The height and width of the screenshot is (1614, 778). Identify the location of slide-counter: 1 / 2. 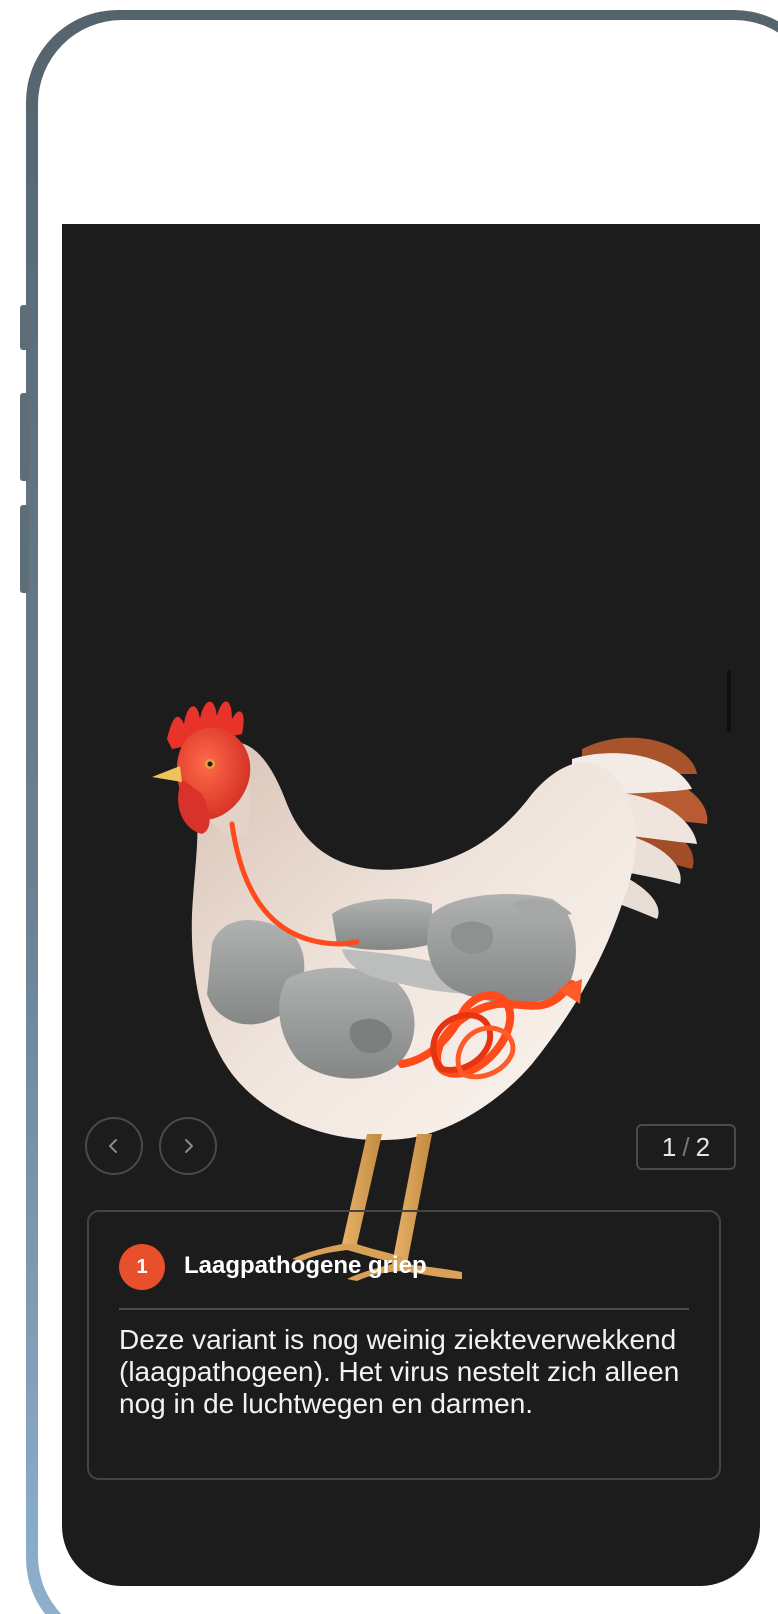
(686, 1147).